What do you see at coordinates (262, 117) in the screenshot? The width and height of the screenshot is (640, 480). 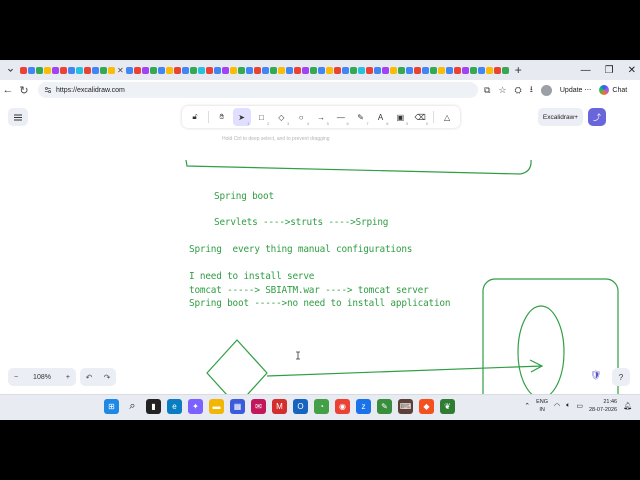 I see `rectangle-tool: □ 2` at bounding box center [262, 117].